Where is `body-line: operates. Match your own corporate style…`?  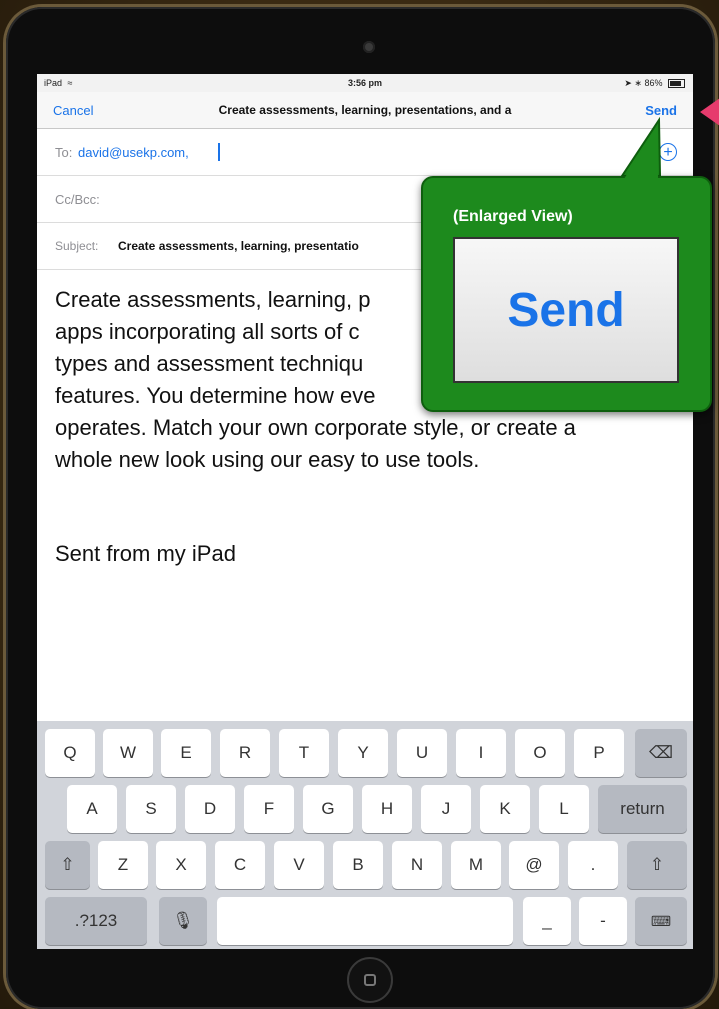
body-line: operates. Match your own corporate style… is located at coordinates (315, 427).